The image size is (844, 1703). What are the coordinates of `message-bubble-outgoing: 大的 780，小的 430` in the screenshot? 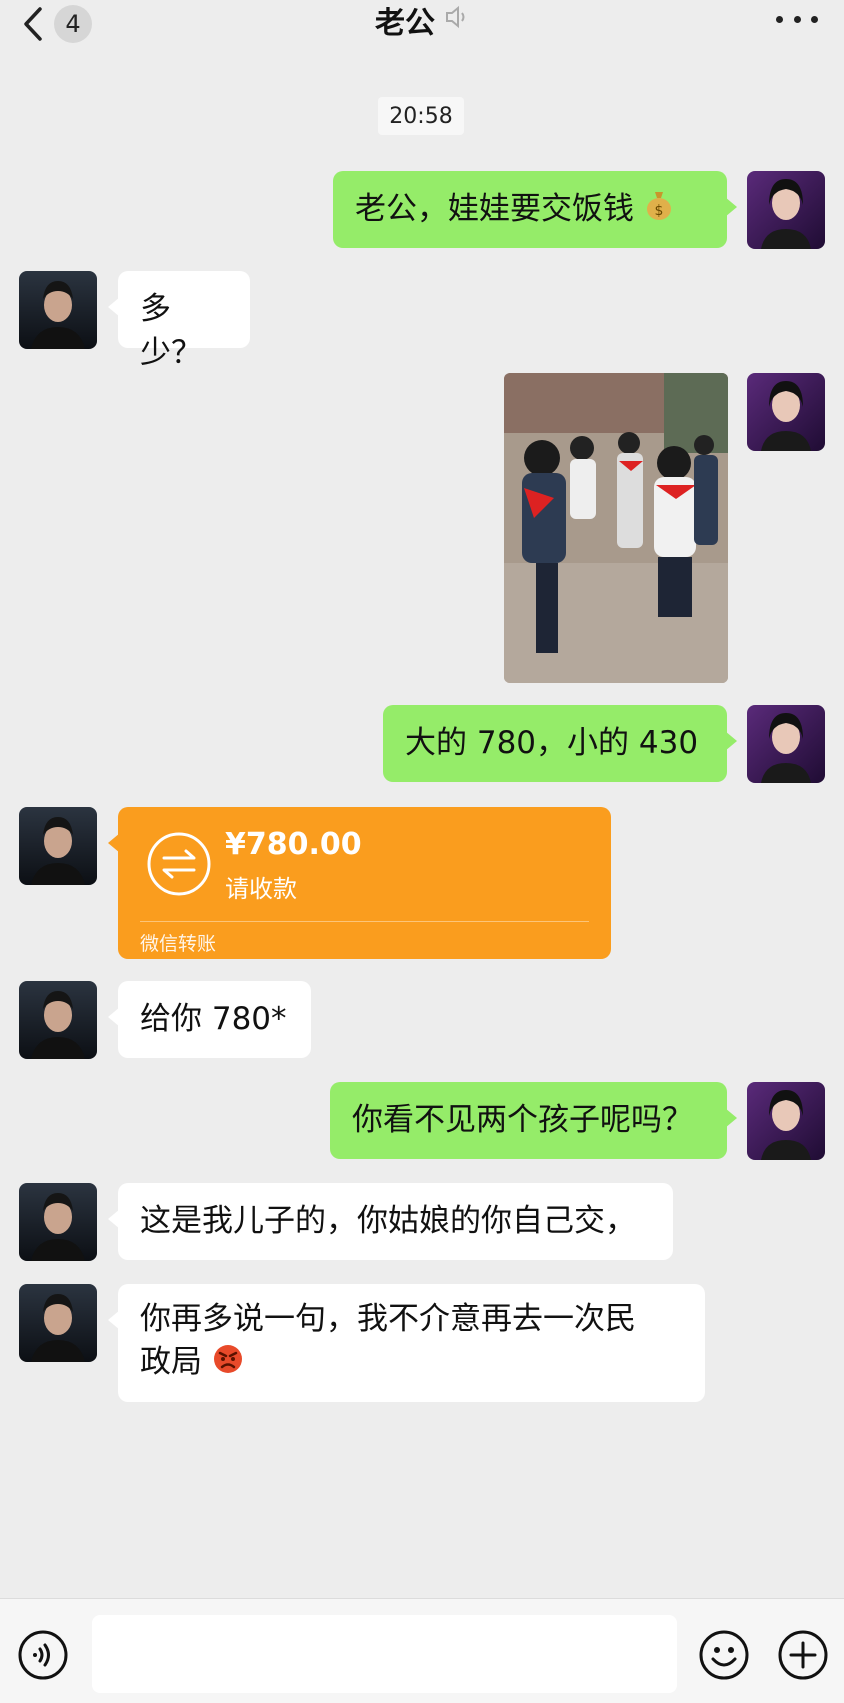 It's located at (560, 743).